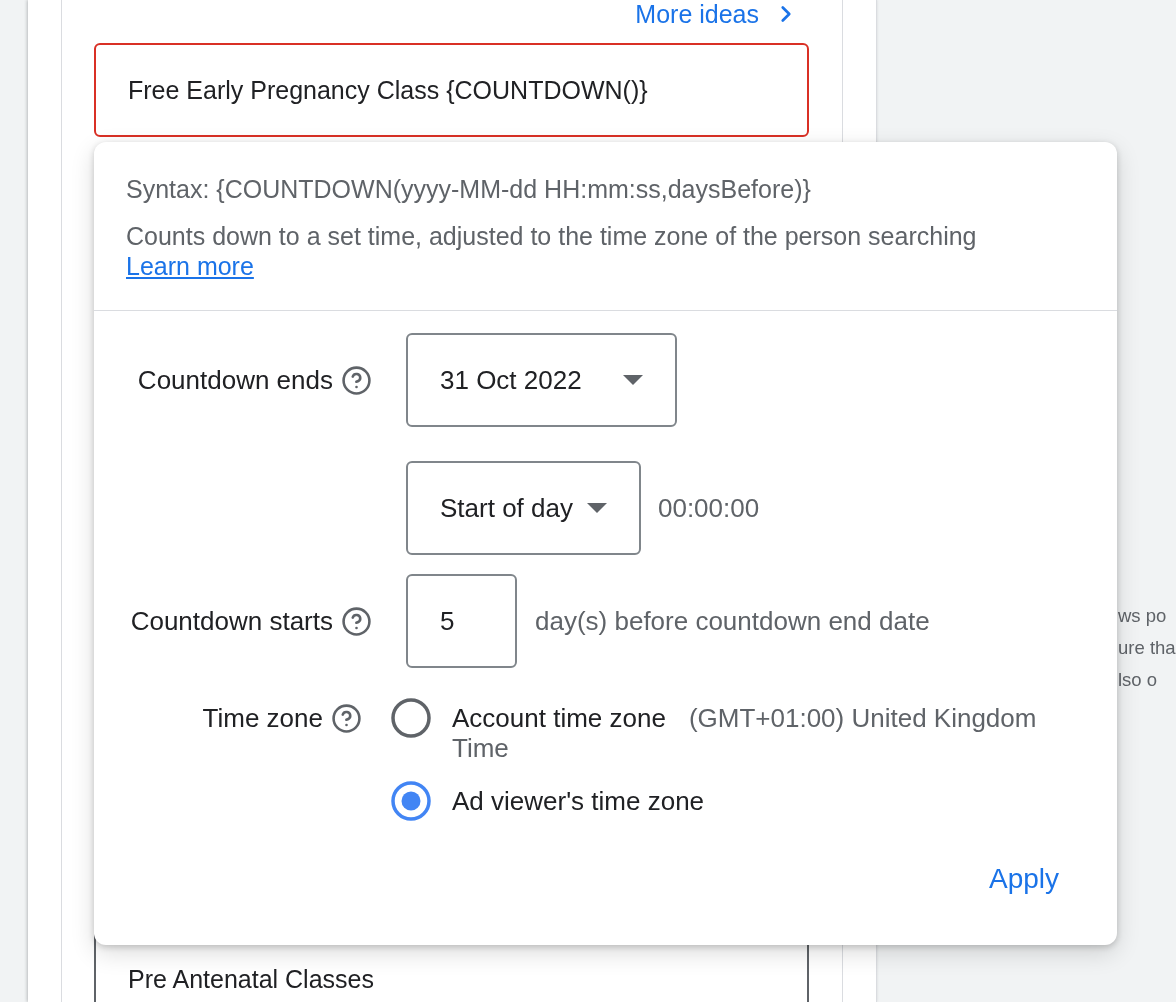 This screenshot has height=1002, width=1176. I want to click on more-ideas-link: More ideas, so click(717, 14).